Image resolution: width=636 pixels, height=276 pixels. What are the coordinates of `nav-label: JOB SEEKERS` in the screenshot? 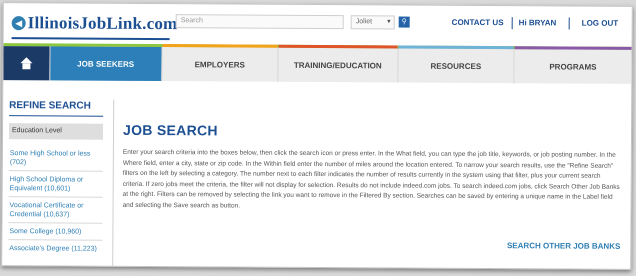 It's located at (106, 64).